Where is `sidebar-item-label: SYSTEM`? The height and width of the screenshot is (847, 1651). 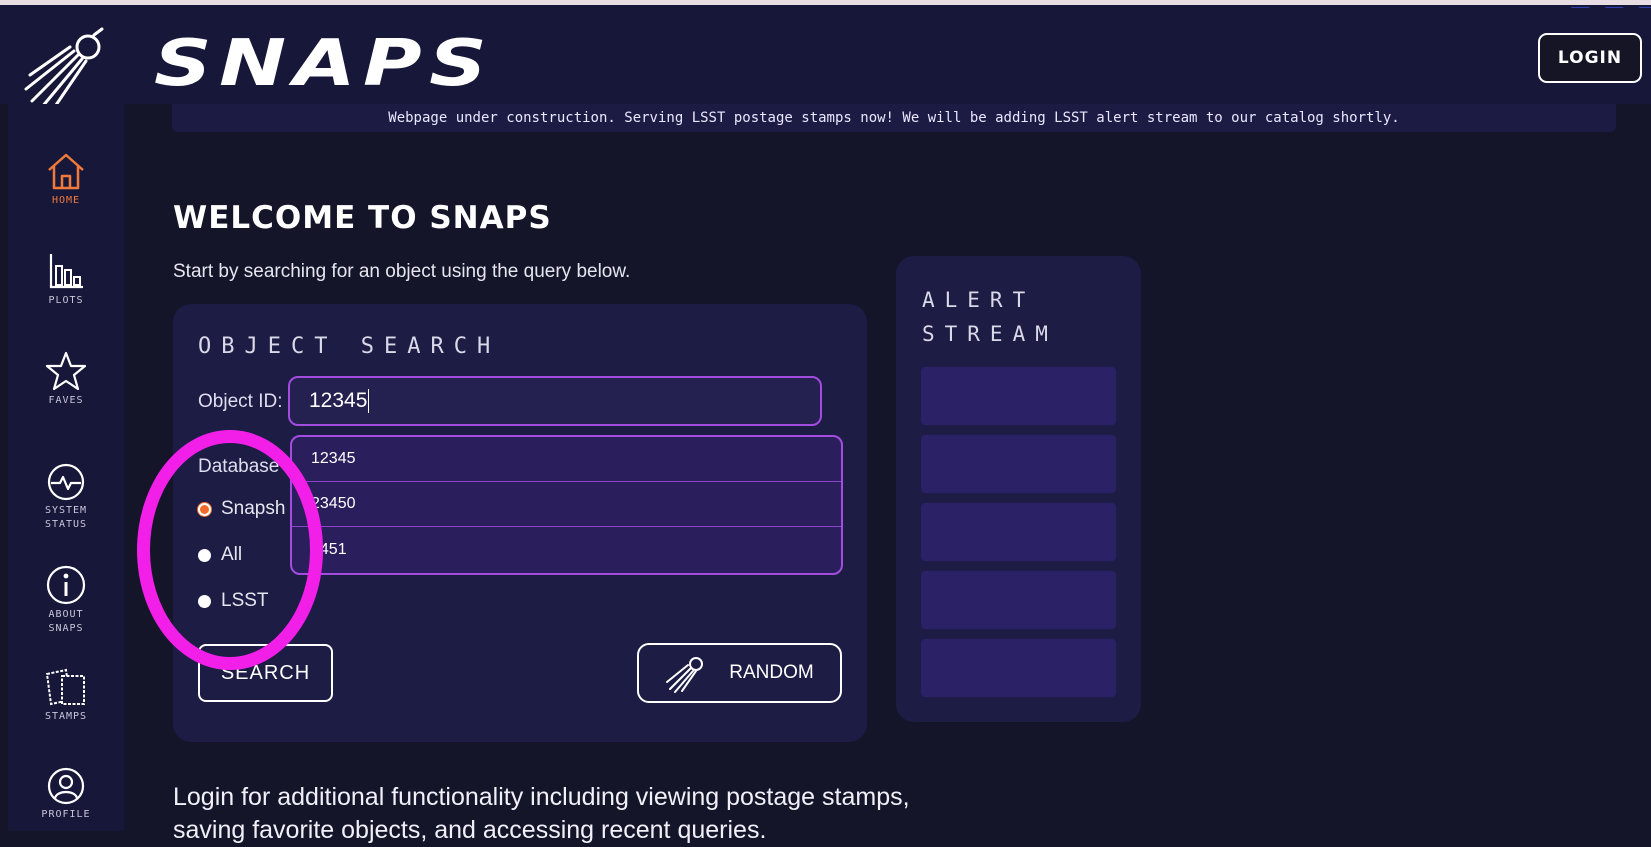 sidebar-item-label: SYSTEM is located at coordinates (66, 510).